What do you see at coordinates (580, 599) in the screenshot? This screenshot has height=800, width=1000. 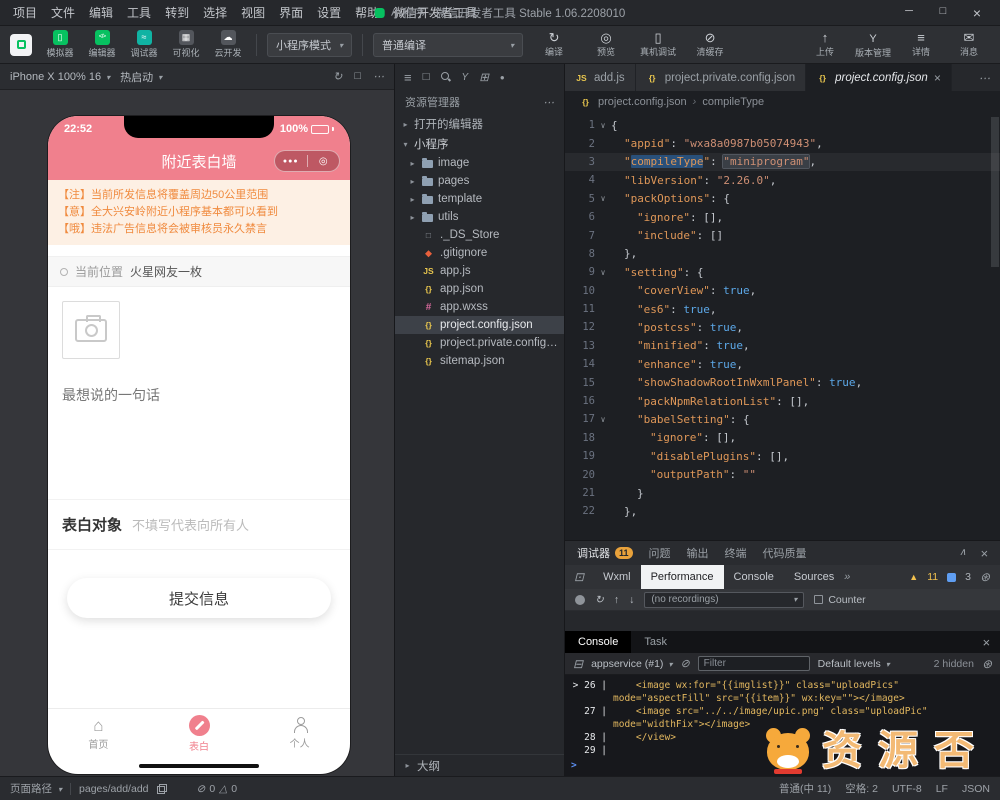 I see `record-button` at bounding box center [580, 599].